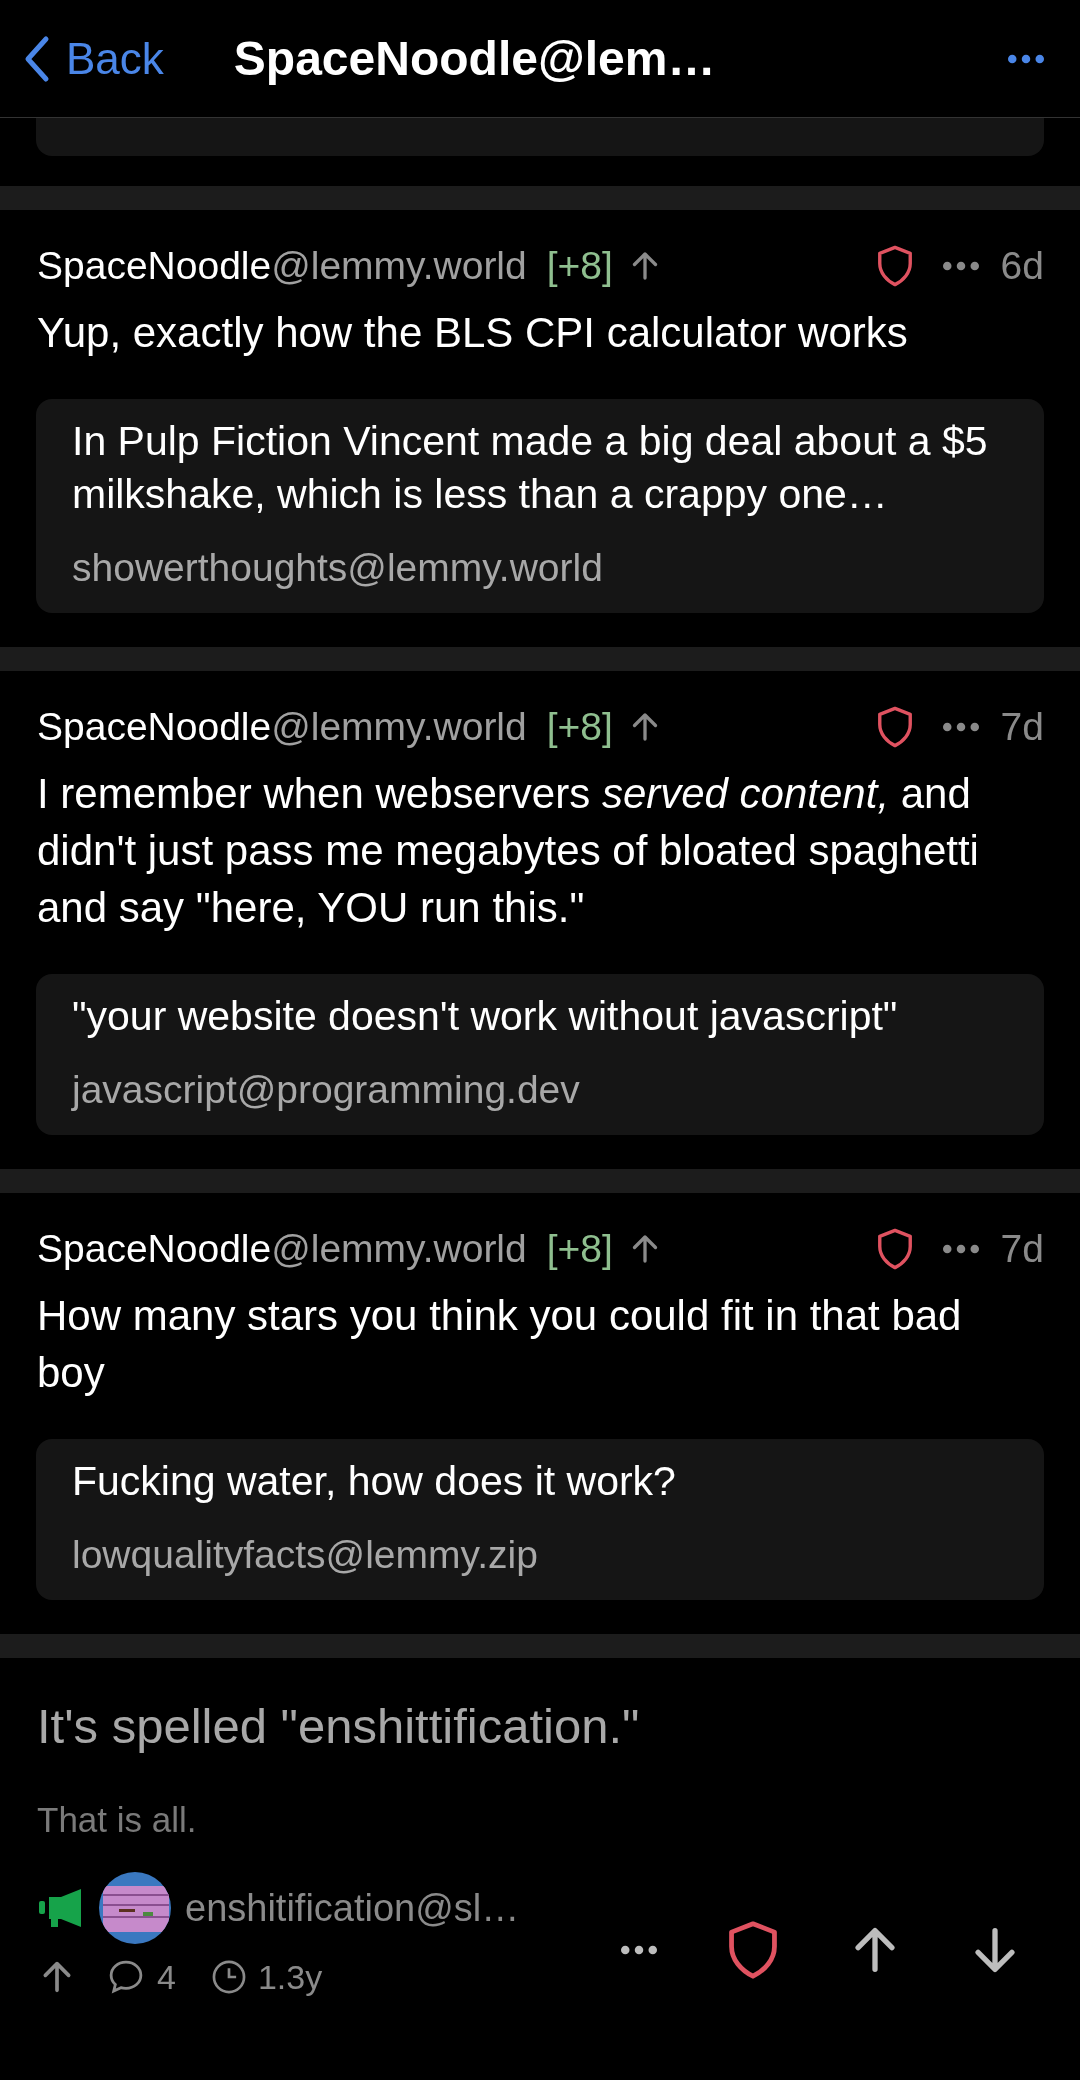  Describe the element at coordinates (166, 1977) in the screenshot. I see `comment-count: 4` at that location.